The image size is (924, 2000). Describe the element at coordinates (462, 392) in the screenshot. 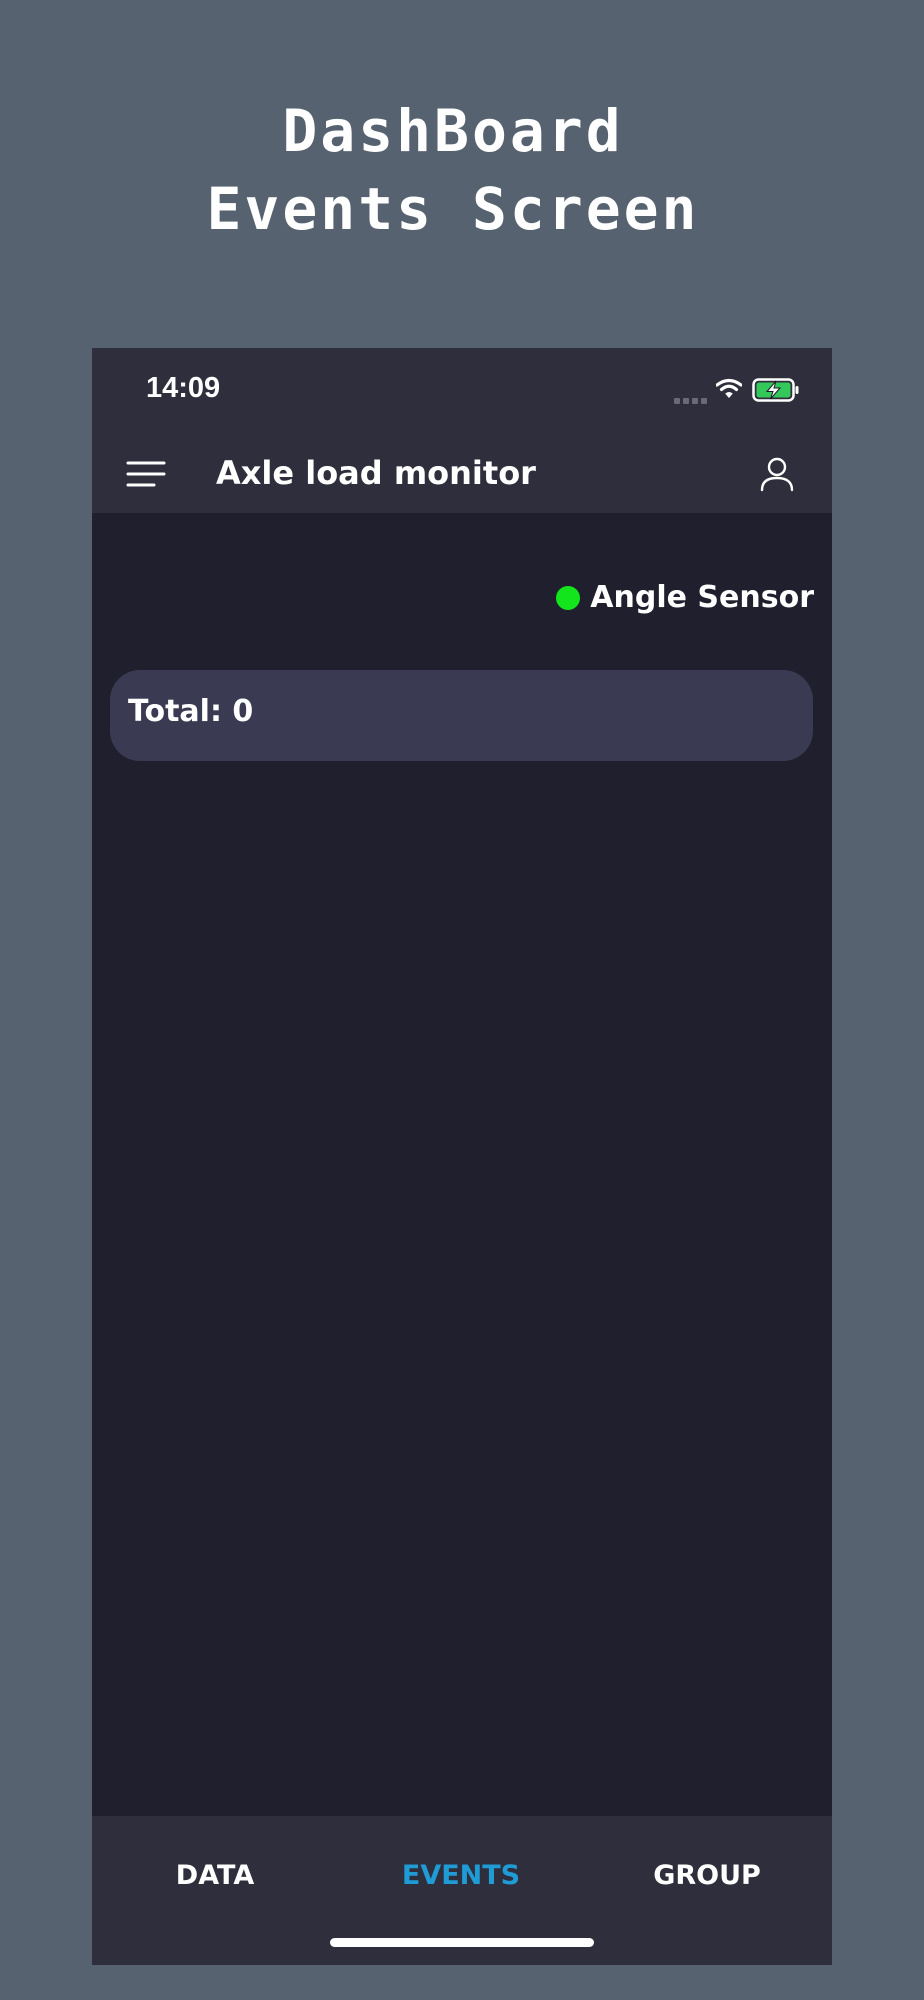

I see `status-bar: 14:09` at that location.